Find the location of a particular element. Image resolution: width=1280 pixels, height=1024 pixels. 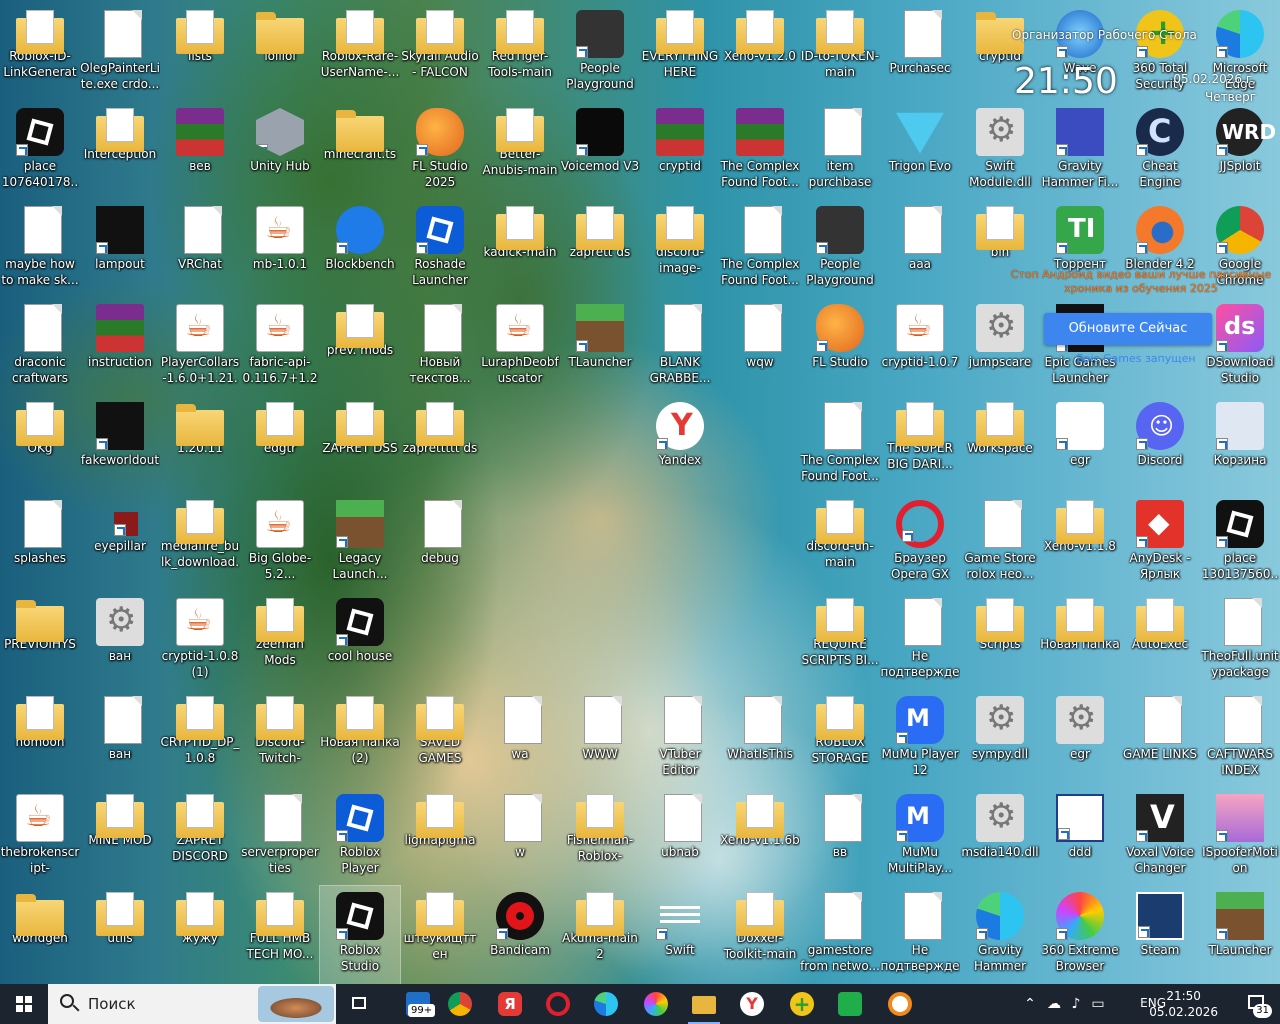

desktop-icon-jumpscare: jumpscare is located at coordinates (1000, 347).